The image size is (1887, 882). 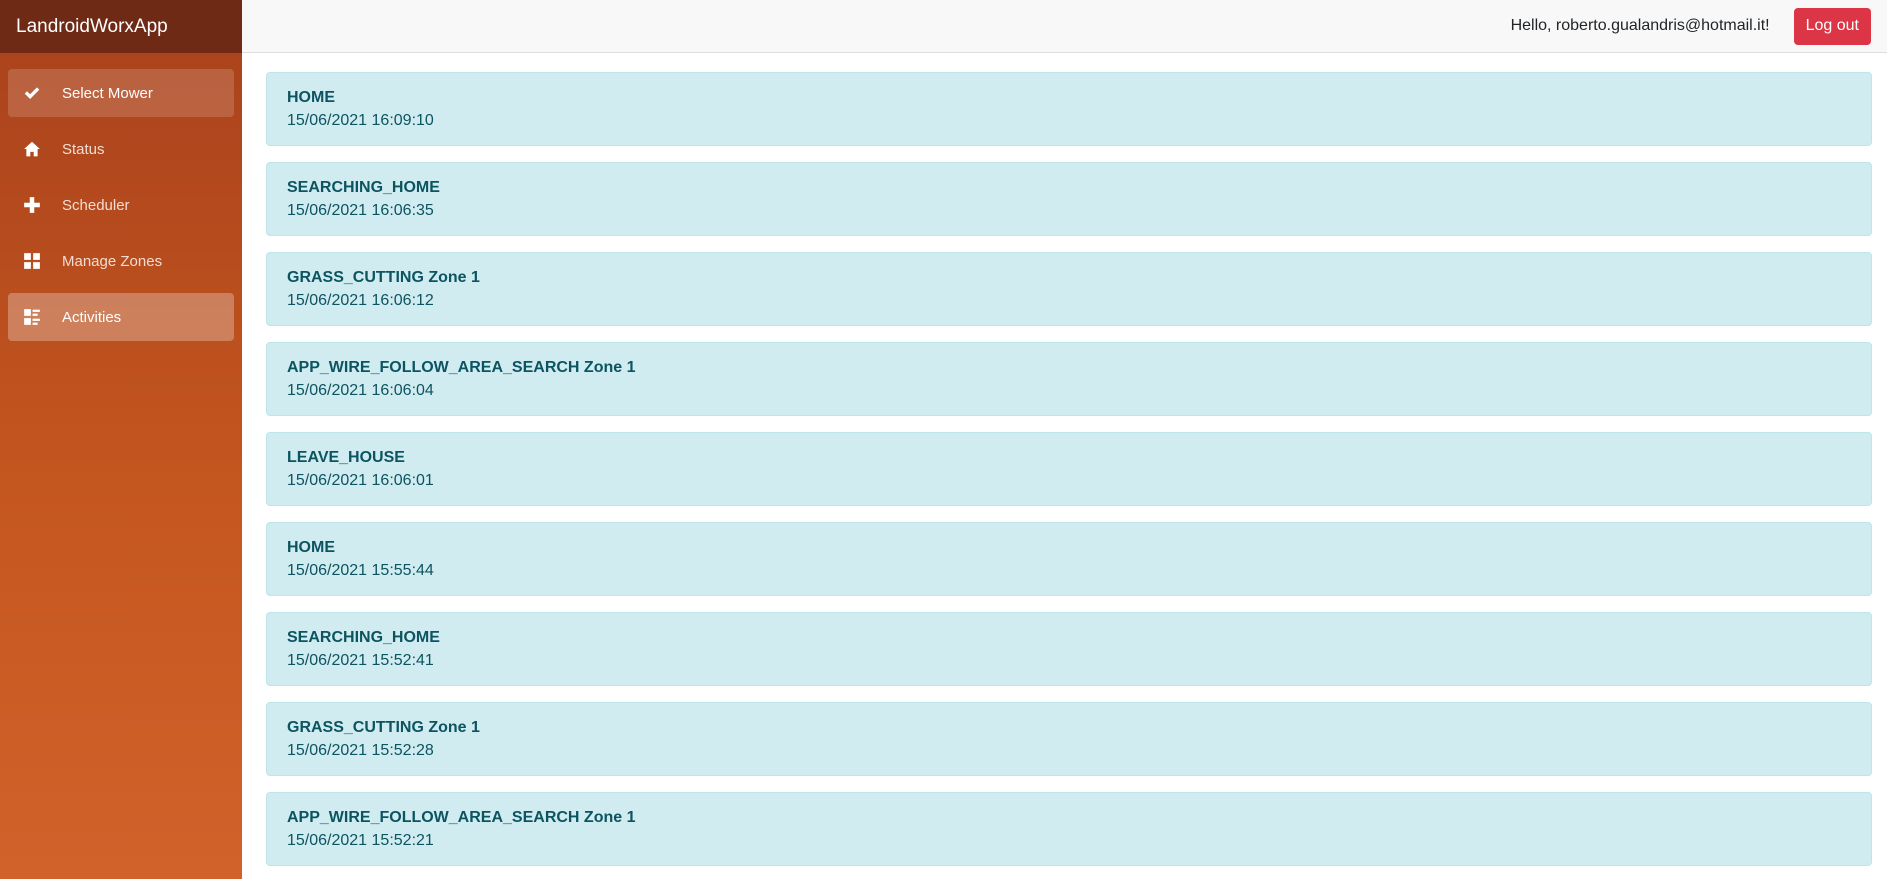 What do you see at coordinates (1069, 469) in the screenshot?
I see `activity-item: LEAVE_HOUSE 15/06/2021 16:06:01` at bounding box center [1069, 469].